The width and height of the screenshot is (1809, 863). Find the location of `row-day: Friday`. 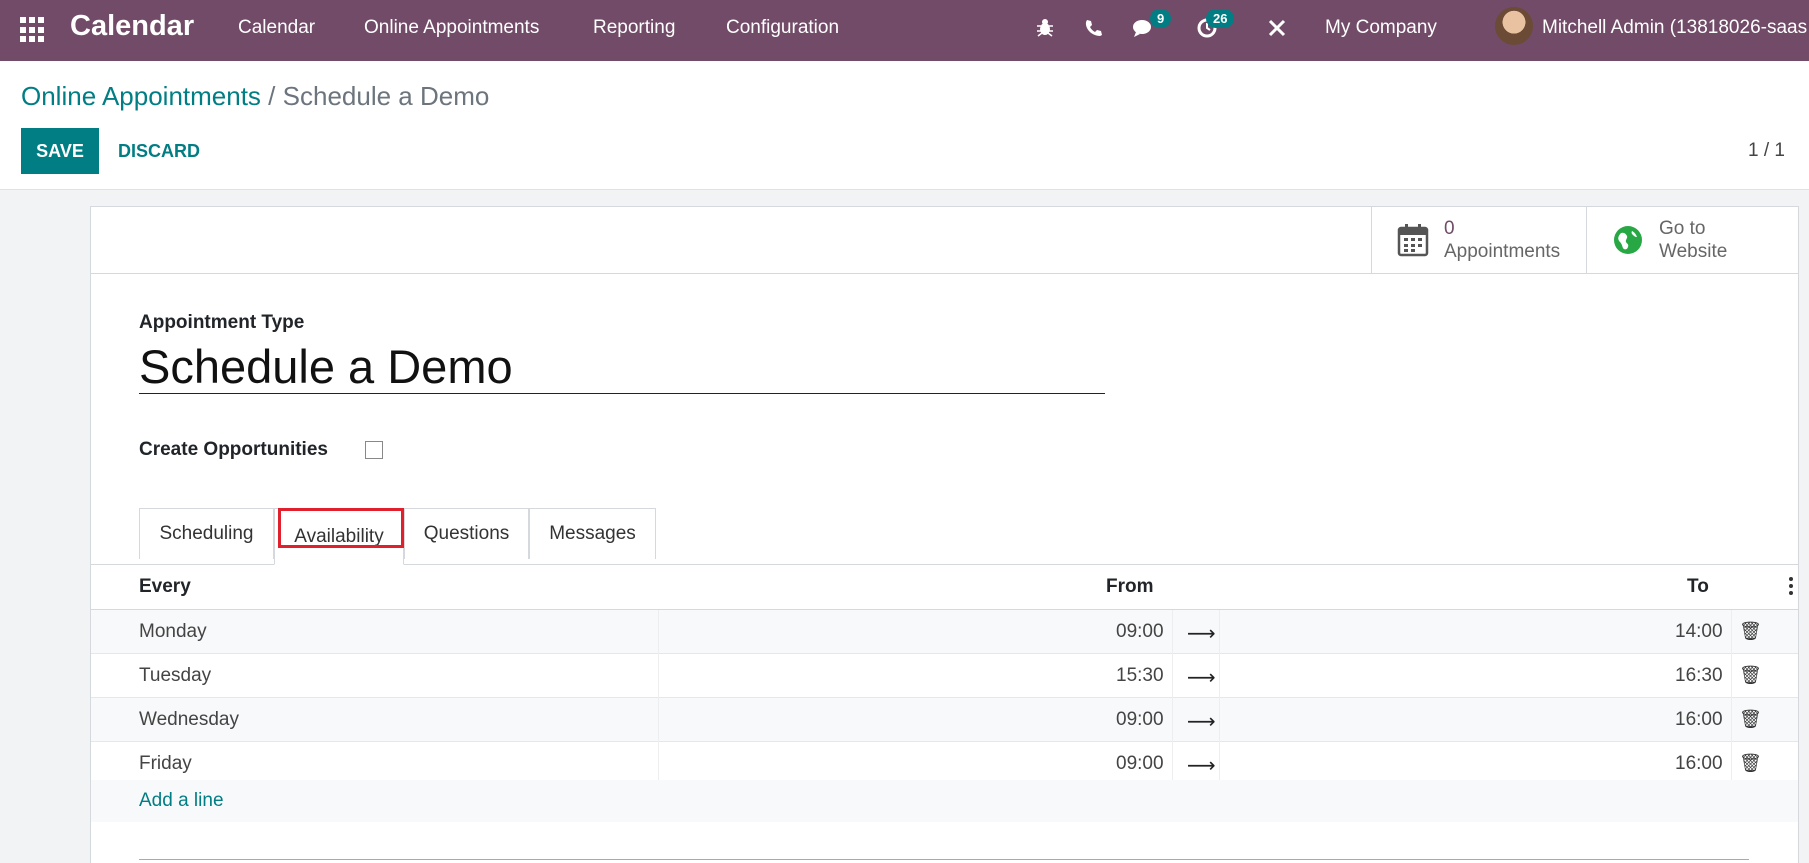

row-day: Friday is located at coordinates (165, 764).